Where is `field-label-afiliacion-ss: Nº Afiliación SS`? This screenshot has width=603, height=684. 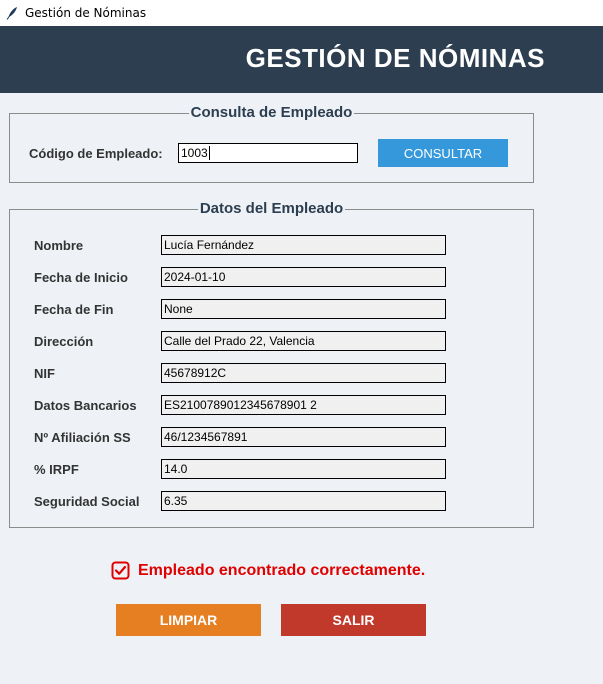
field-label-afiliacion-ss: Nº Afiliación SS is located at coordinates (82, 437).